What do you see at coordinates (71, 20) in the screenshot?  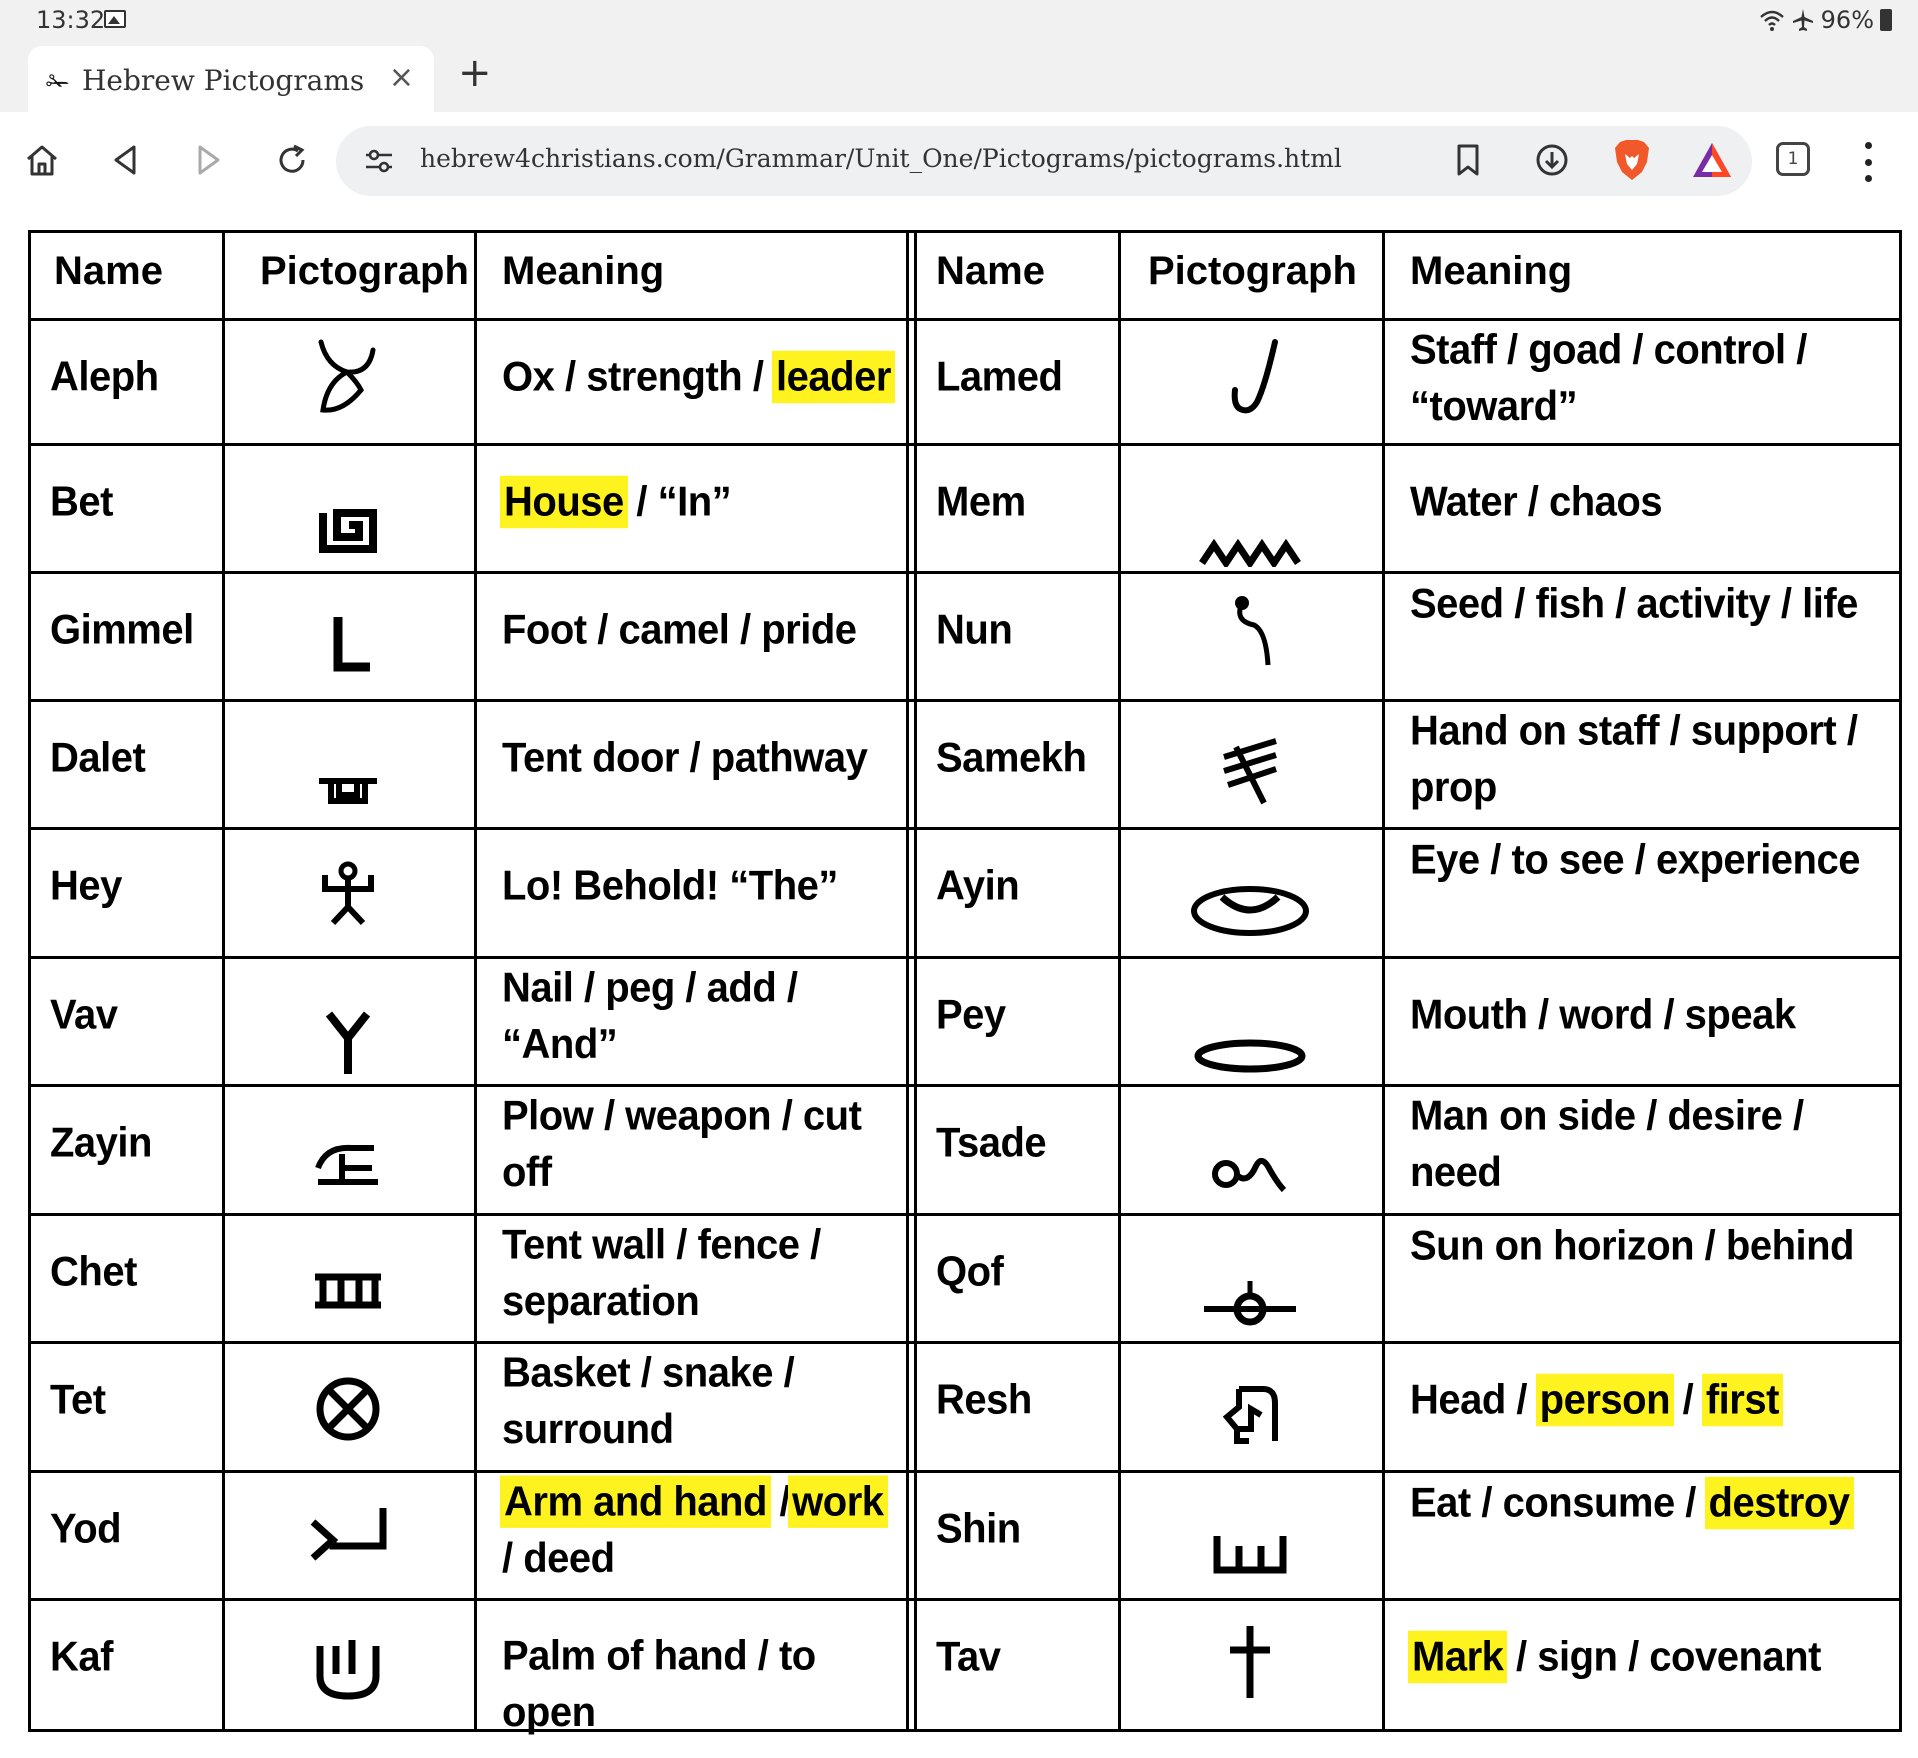 I see `status-time: 13:32` at bounding box center [71, 20].